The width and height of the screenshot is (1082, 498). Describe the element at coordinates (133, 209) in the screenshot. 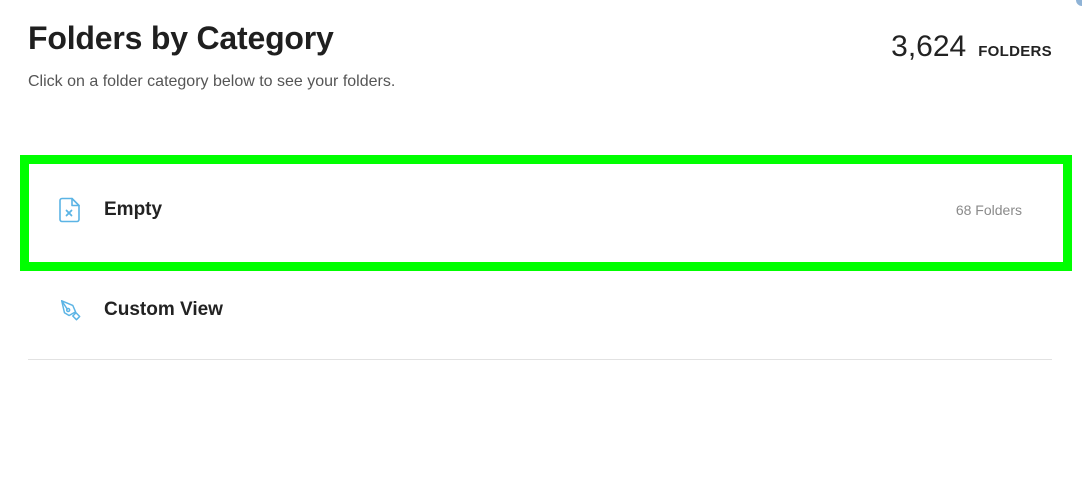

I see `category-label-empty: Empty` at that location.